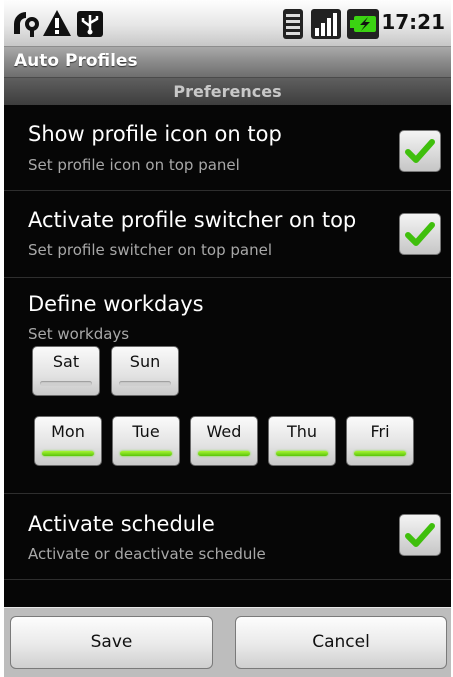 This screenshot has height=677, width=453. I want to click on day-toggle-tue: Tue, so click(146, 441).